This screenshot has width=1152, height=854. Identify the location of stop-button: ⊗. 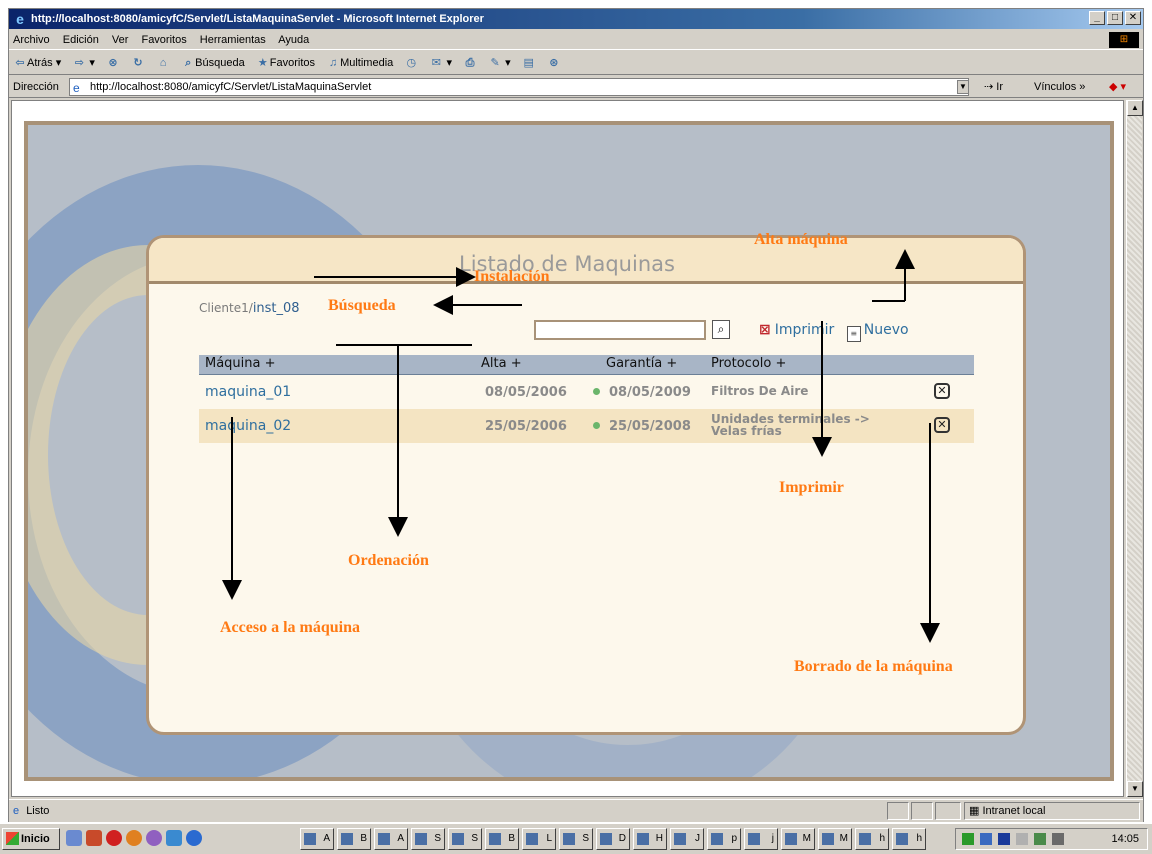
(113, 63).